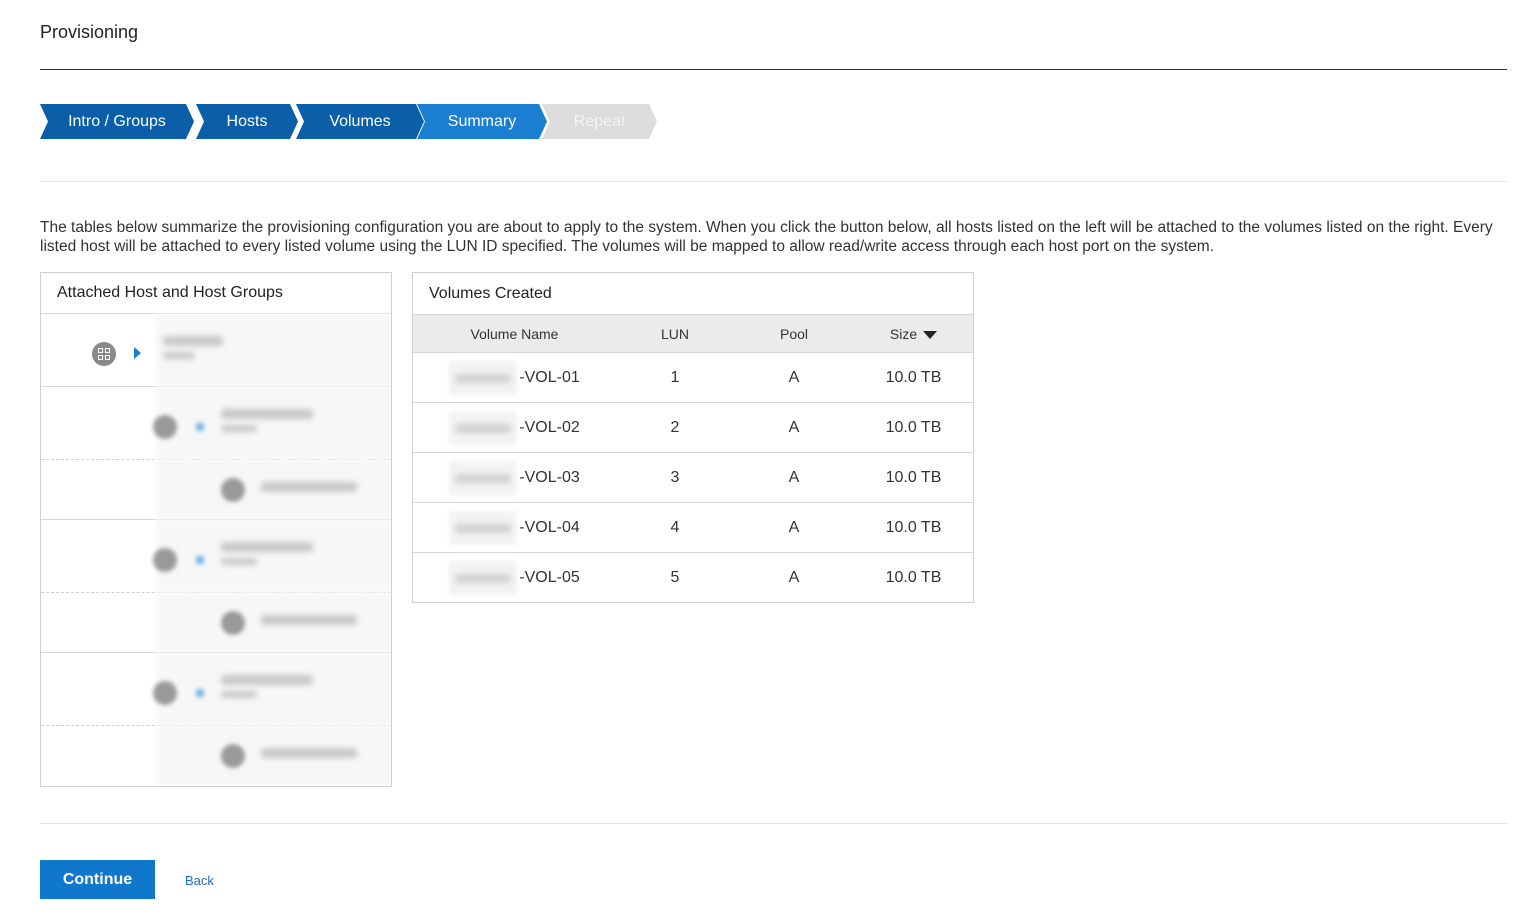 This screenshot has width=1531, height=921. Describe the element at coordinates (675, 577) in the screenshot. I see `lun-cell: 5` at that location.